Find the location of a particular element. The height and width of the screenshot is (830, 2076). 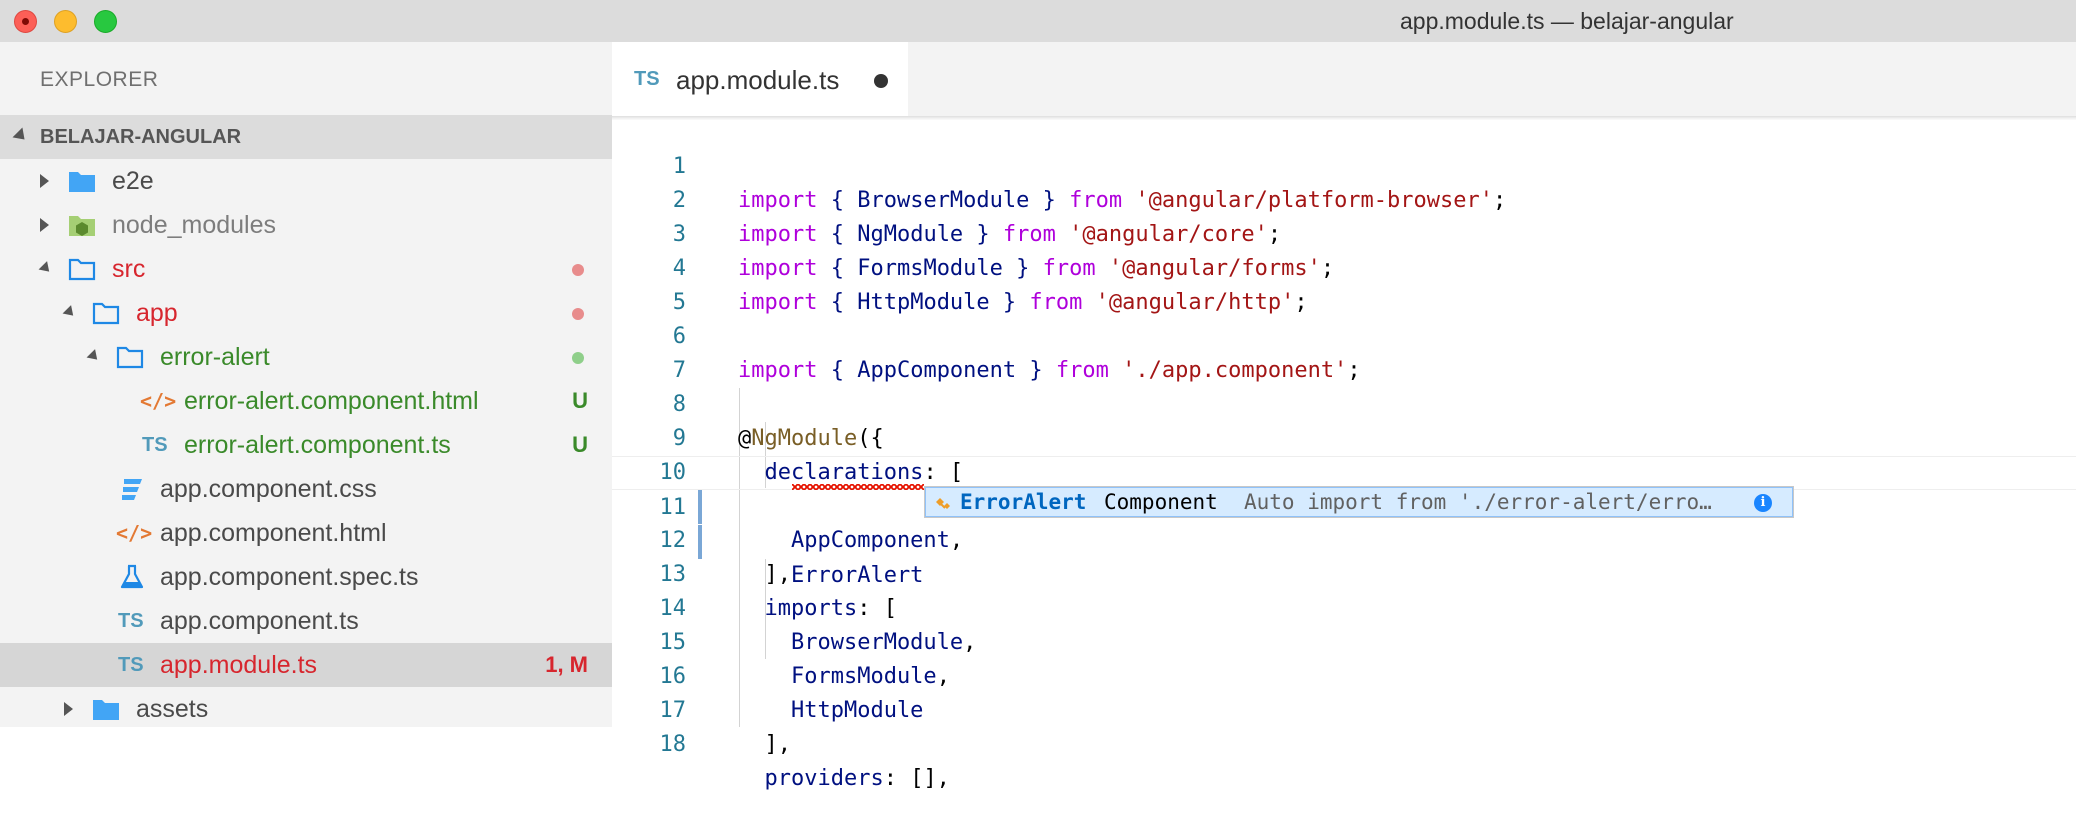

close-window-button is located at coordinates (25, 21).